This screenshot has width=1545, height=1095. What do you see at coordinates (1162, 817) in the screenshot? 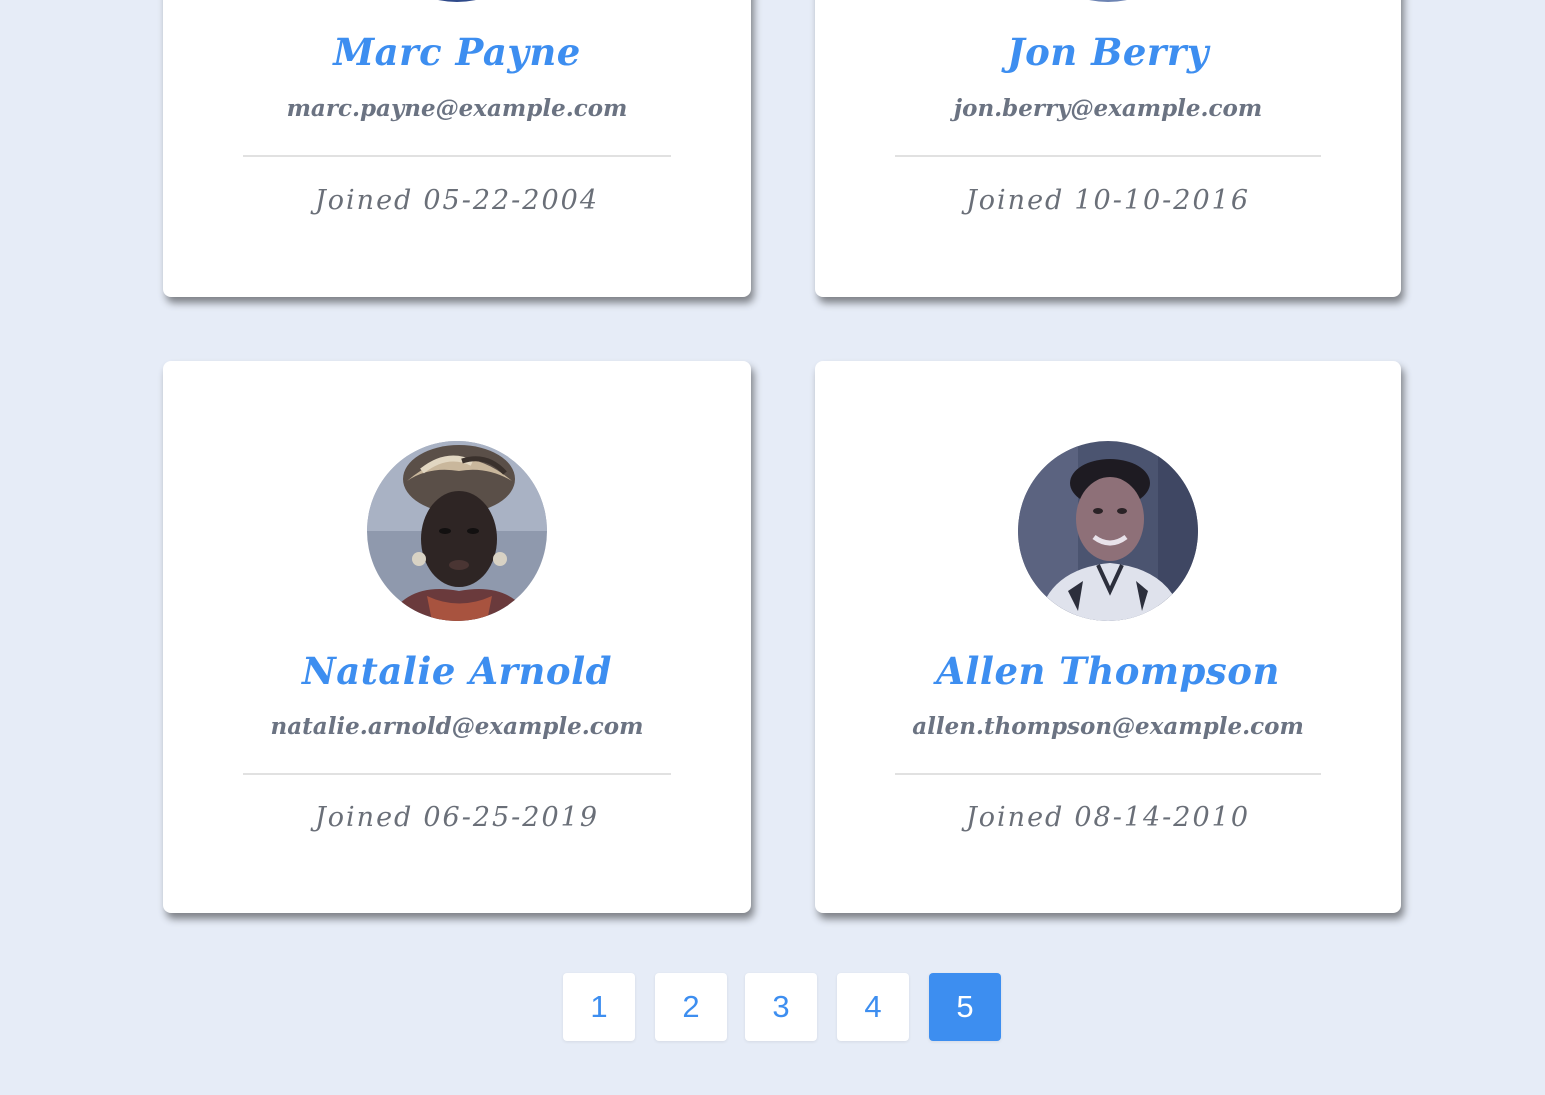
I see `joined-date-value: 08-14-2010` at bounding box center [1162, 817].